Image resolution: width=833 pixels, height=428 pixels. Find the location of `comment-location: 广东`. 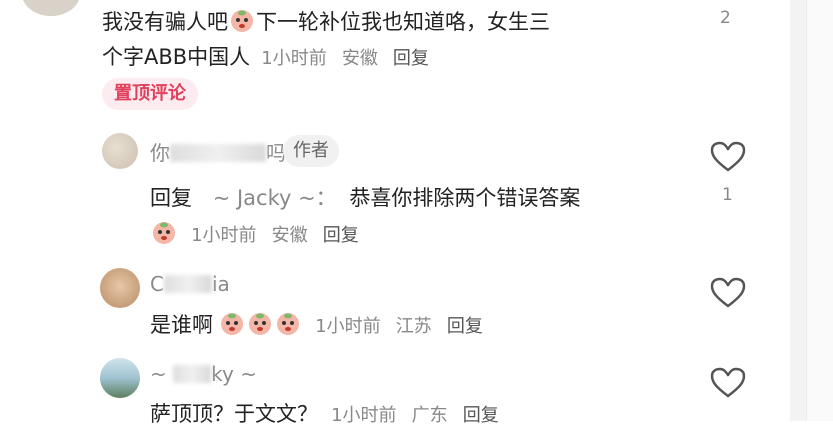

comment-location: 广东 is located at coordinates (429, 415).